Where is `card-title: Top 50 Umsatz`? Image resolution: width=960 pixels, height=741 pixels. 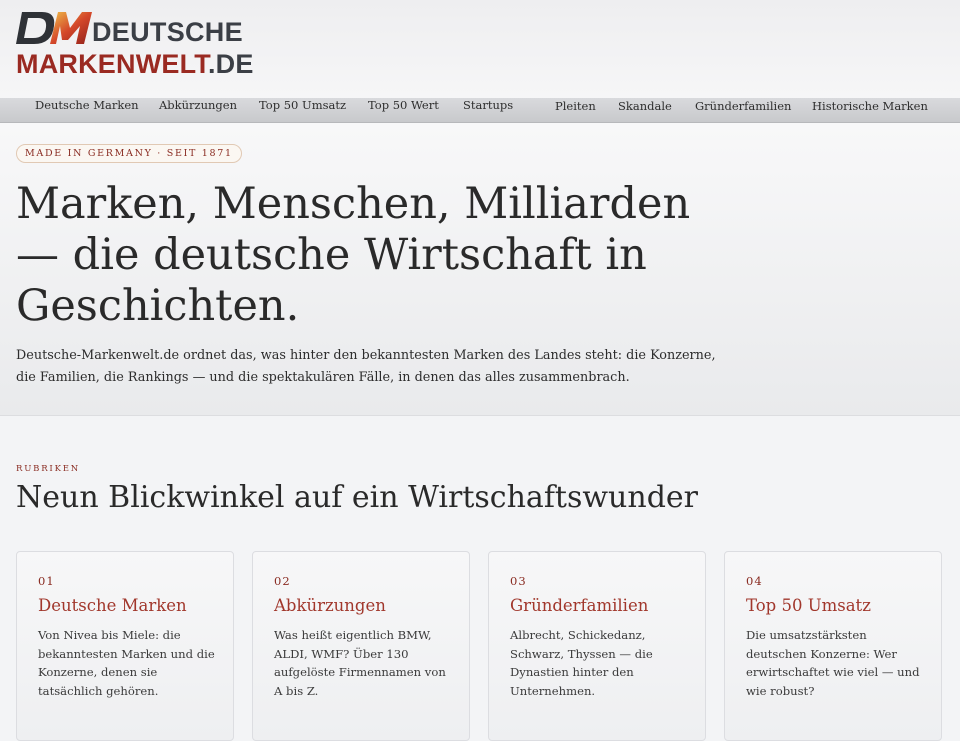
card-title: Top 50 Umsatz is located at coordinates (808, 605).